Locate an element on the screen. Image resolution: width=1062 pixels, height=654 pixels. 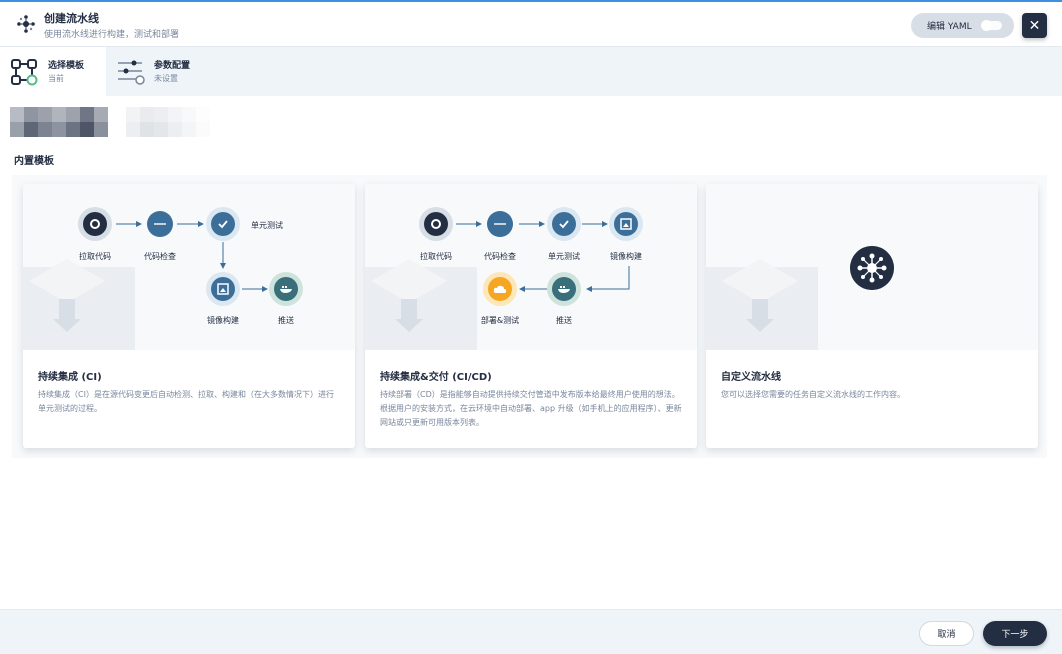
card-description: 您可以选择您需要的任务自定义流水线的工作内容。 is located at coordinates (813, 394).